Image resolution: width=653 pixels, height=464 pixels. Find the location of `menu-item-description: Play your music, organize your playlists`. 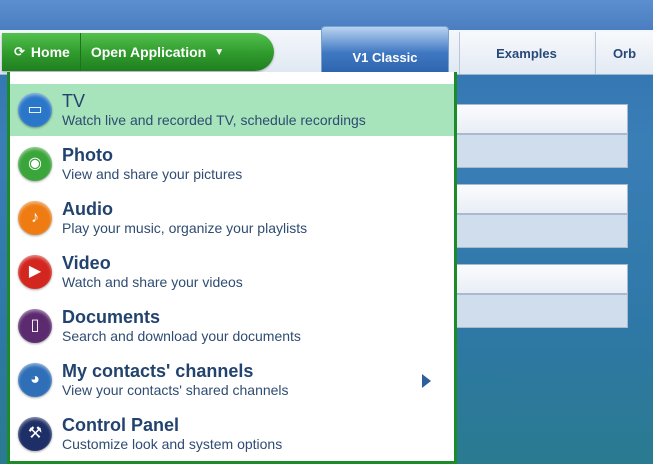

menu-item-description: Play your music, organize your playlists is located at coordinates (185, 228).